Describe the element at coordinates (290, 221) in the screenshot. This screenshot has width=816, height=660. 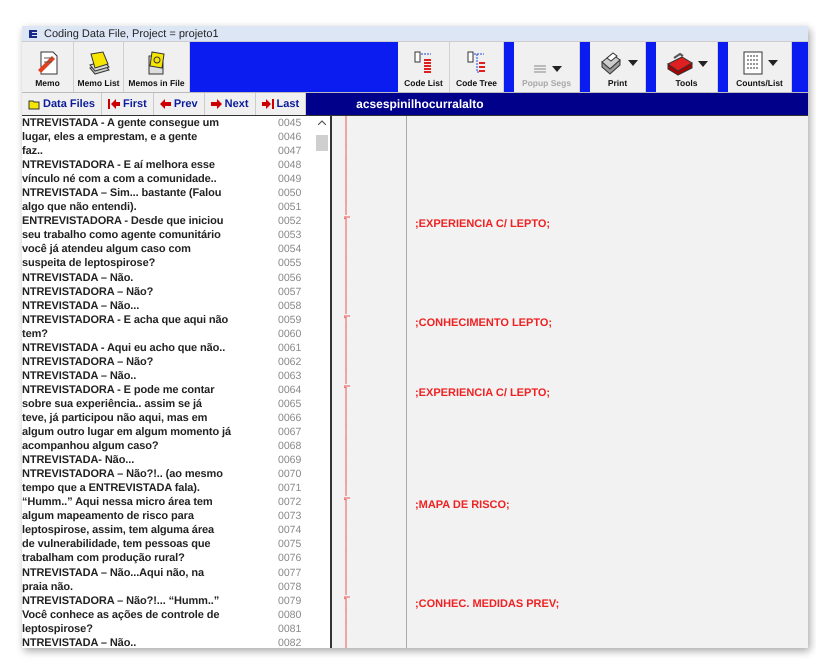
I see `line-number: 0052` at that location.